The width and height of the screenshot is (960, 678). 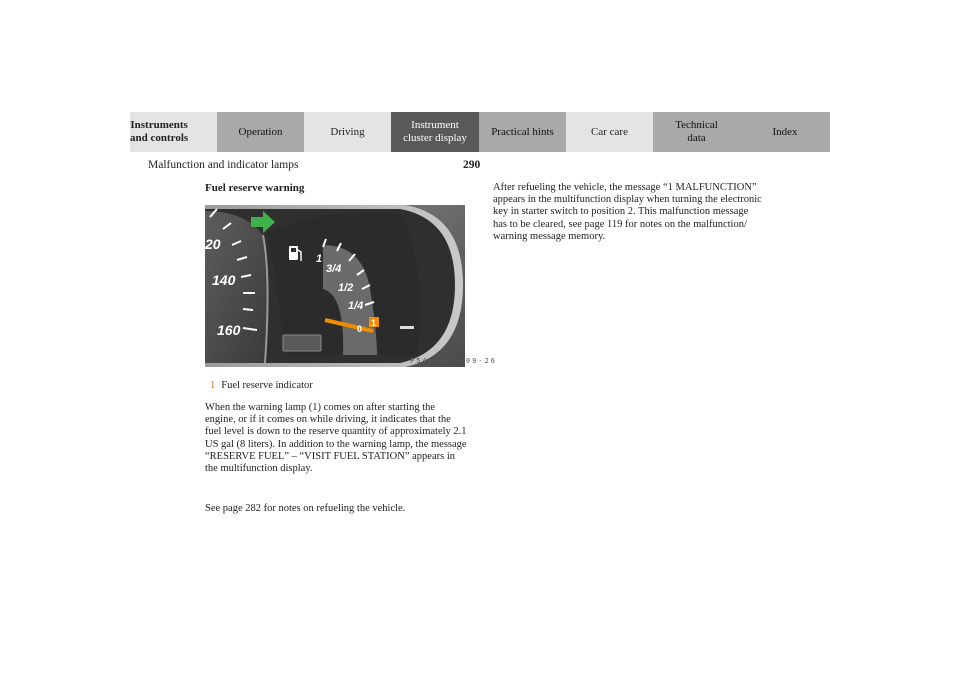 I want to click on speed-label-120: 20, so click(x=213, y=244).